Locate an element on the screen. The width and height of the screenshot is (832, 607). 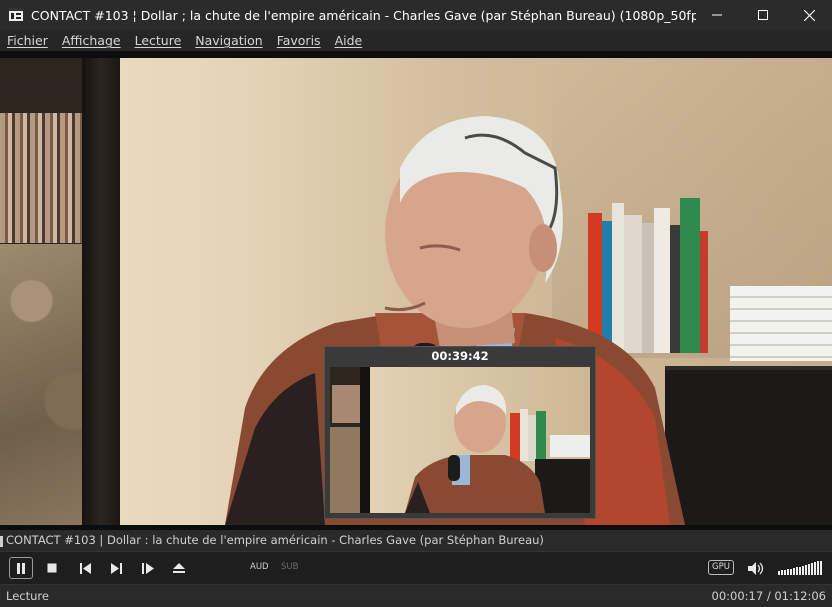
minimize-icon is located at coordinates (717, 15).